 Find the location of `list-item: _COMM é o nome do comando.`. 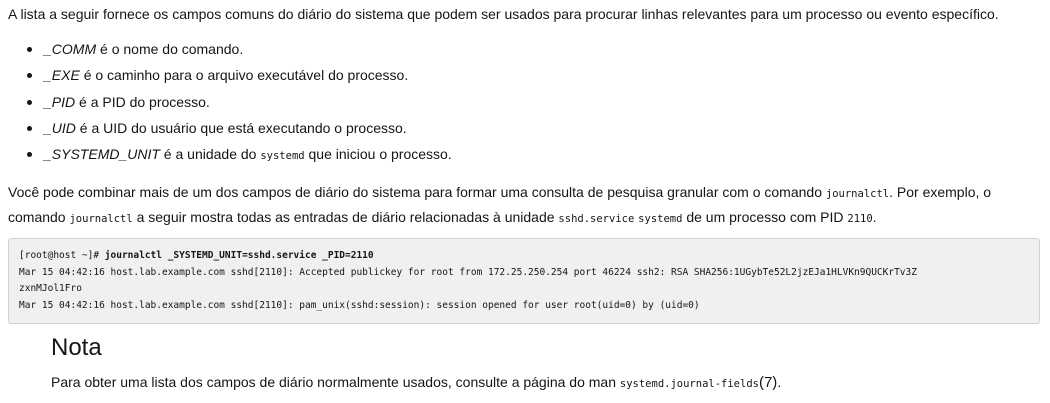

list-item: _COMM é o nome do comando. is located at coordinates (239, 53).